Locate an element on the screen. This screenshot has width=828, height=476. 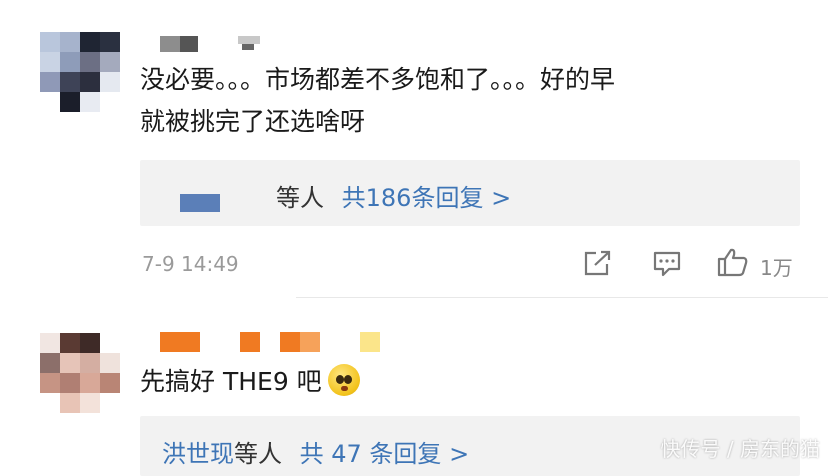
comment-timestamp: 7-9 14:49 is located at coordinates (190, 264).